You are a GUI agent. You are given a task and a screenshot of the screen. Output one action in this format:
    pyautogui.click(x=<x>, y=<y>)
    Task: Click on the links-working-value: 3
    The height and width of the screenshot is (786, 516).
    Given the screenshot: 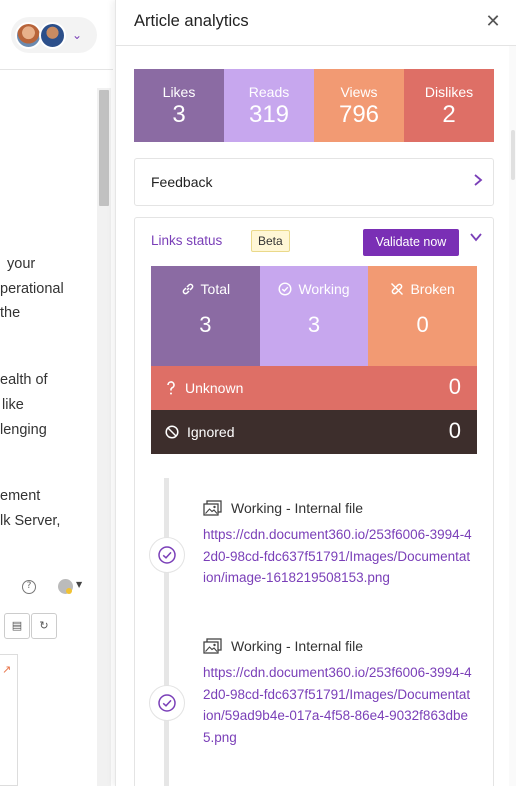 What is the action you would take?
    pyautogui.click(x=314, y=324)
    